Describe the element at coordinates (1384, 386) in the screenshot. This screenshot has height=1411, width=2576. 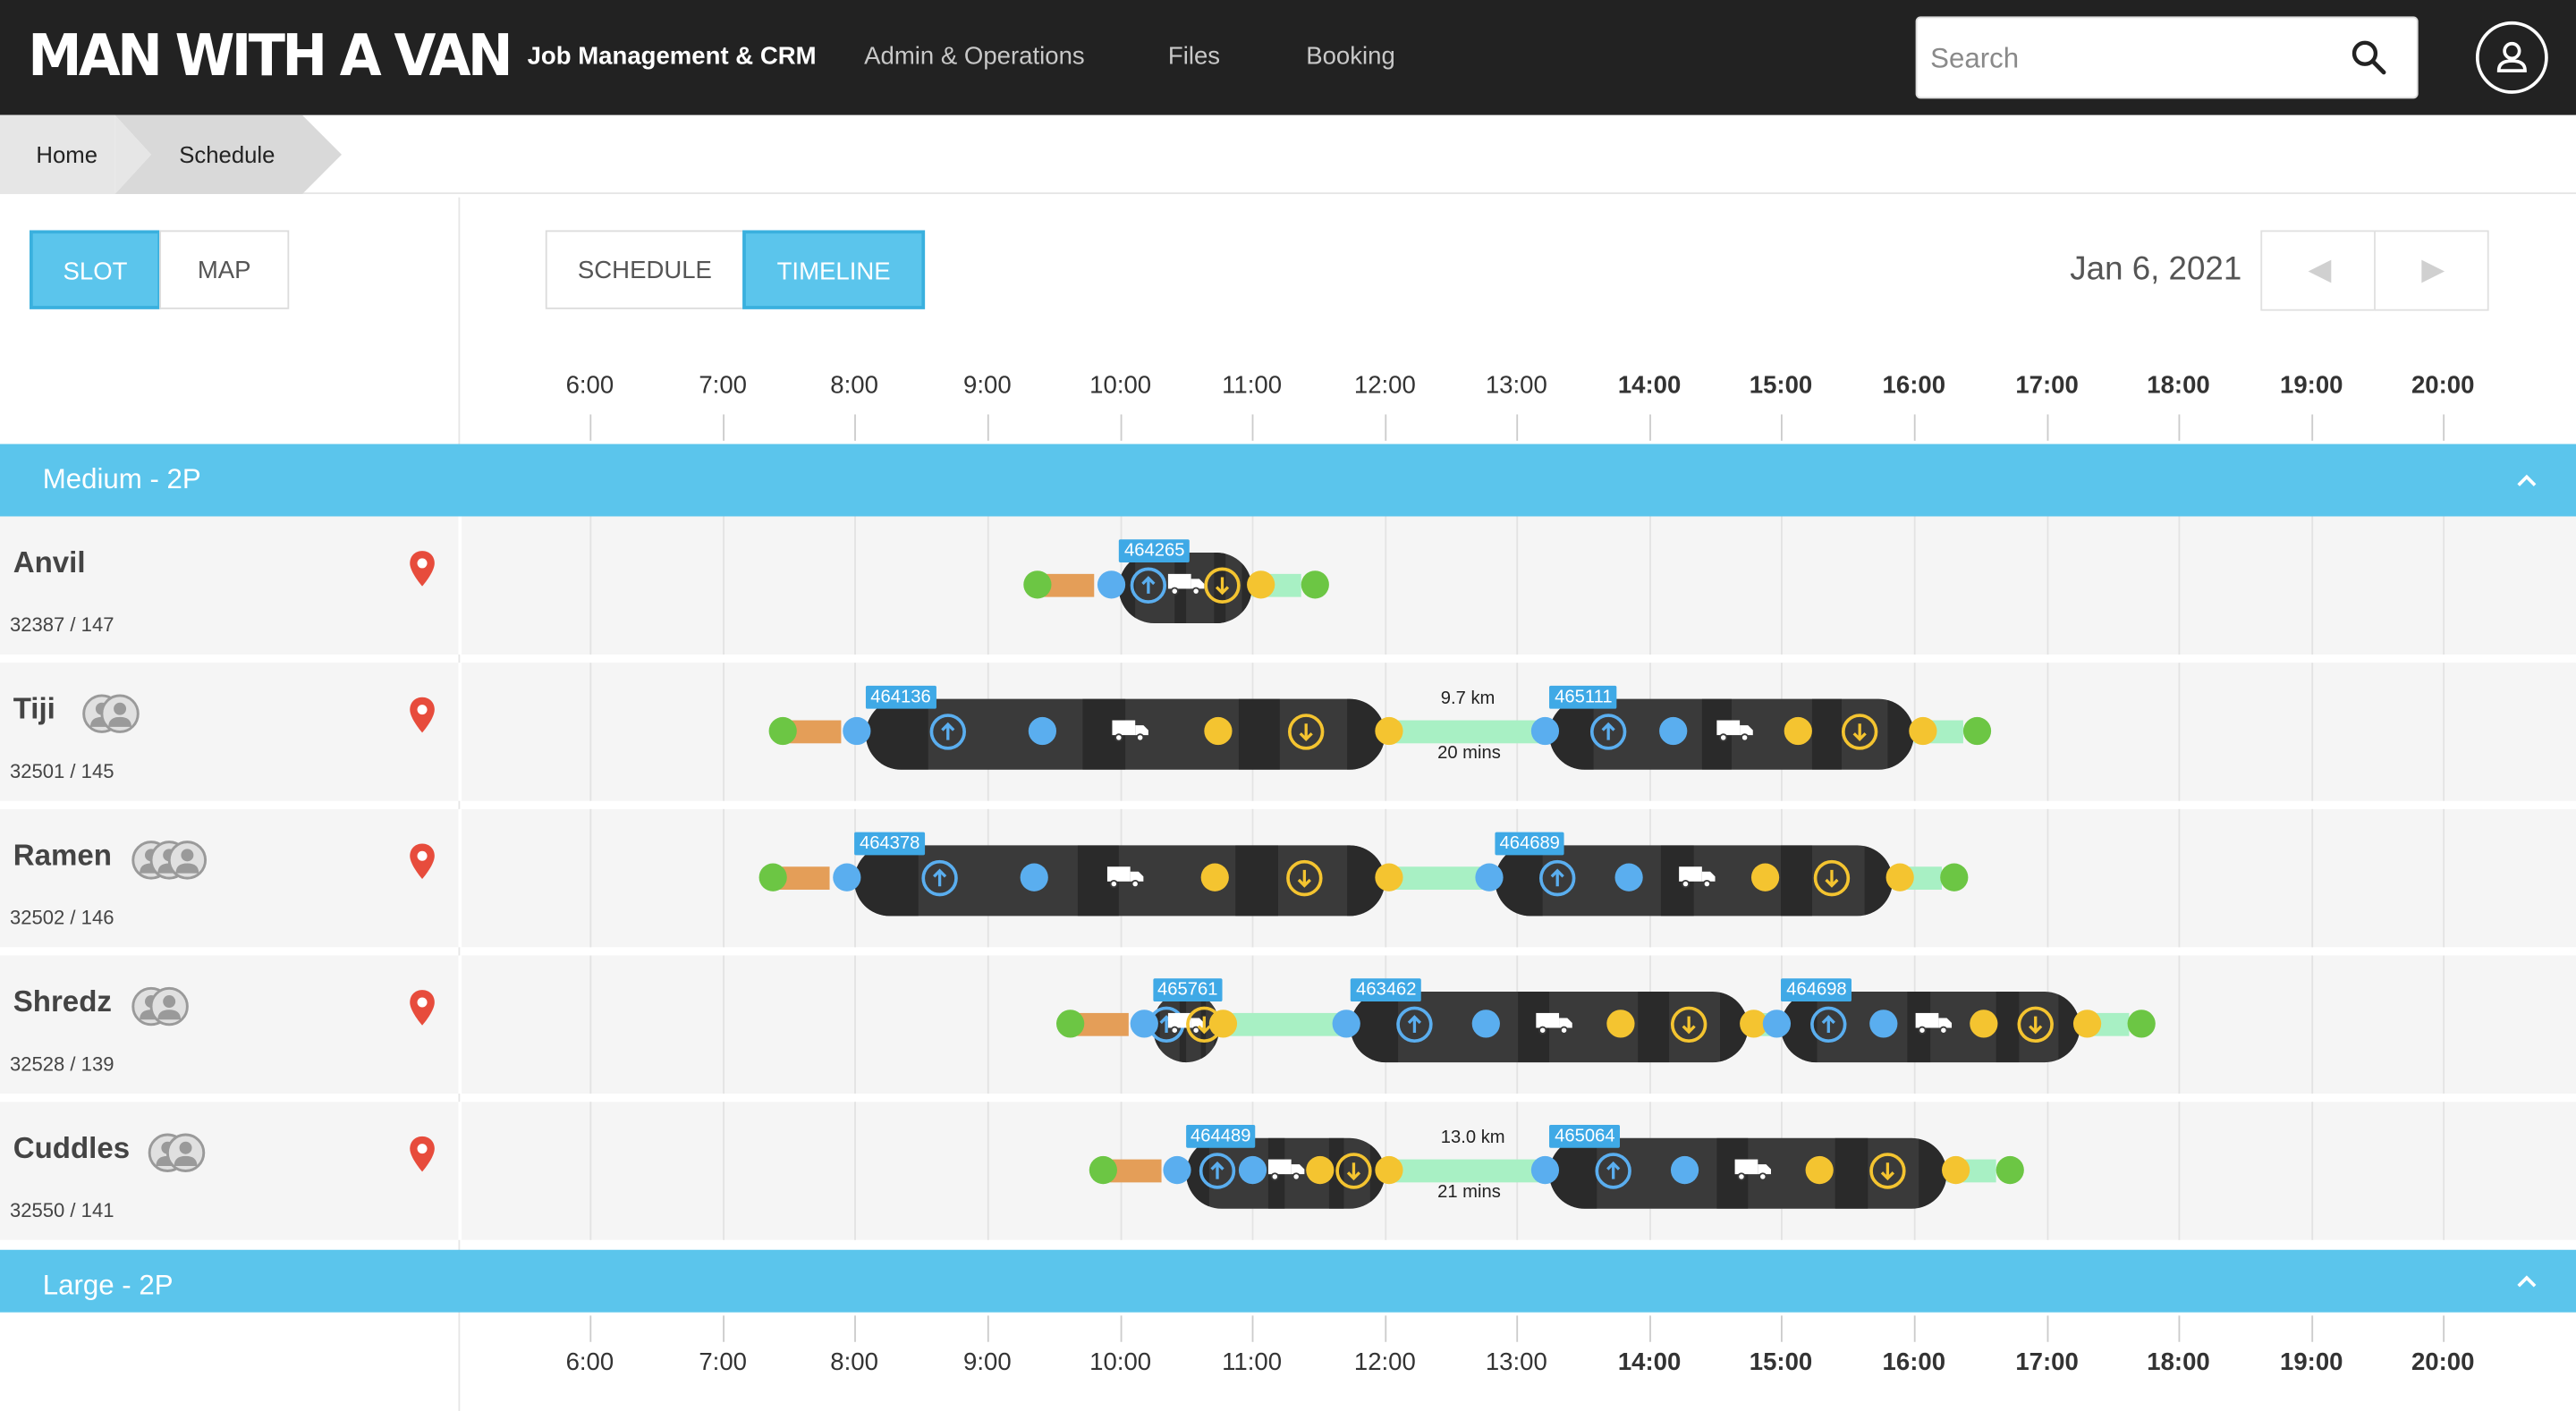
I see `time-label: 12:00` at that location.